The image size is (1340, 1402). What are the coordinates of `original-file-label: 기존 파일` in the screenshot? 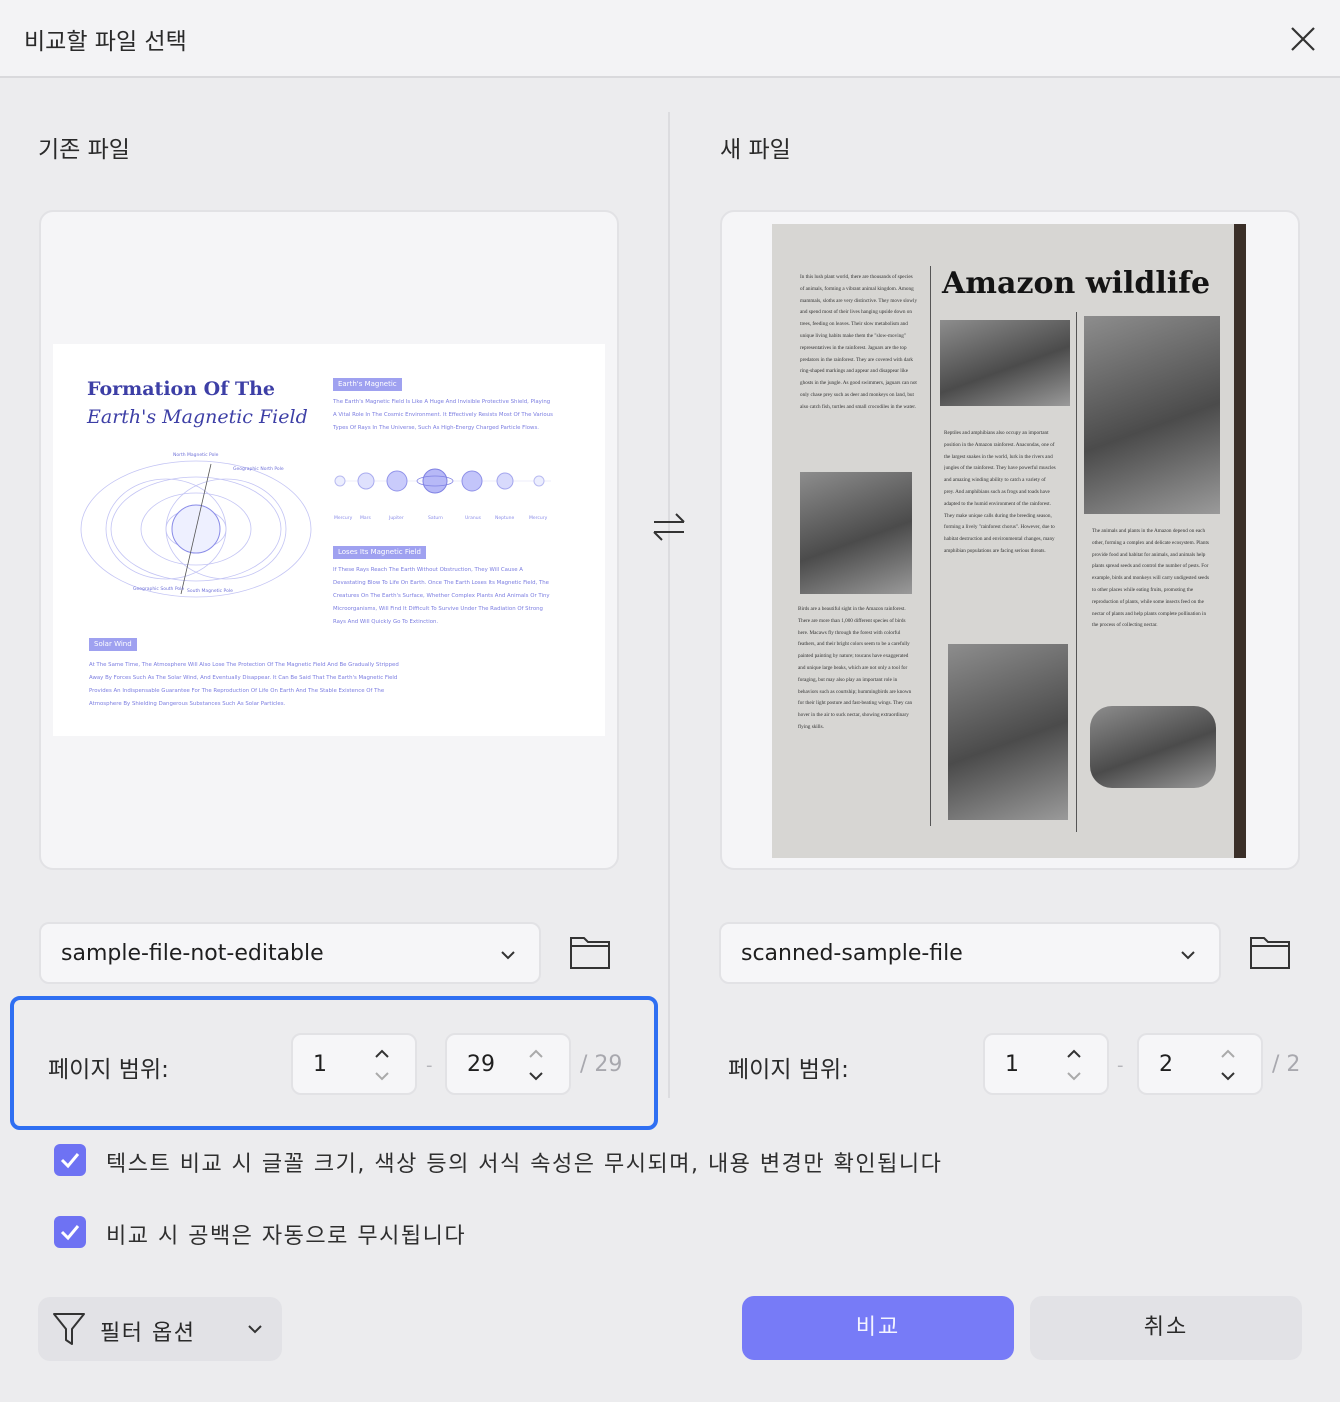 It's located at (84, 150).